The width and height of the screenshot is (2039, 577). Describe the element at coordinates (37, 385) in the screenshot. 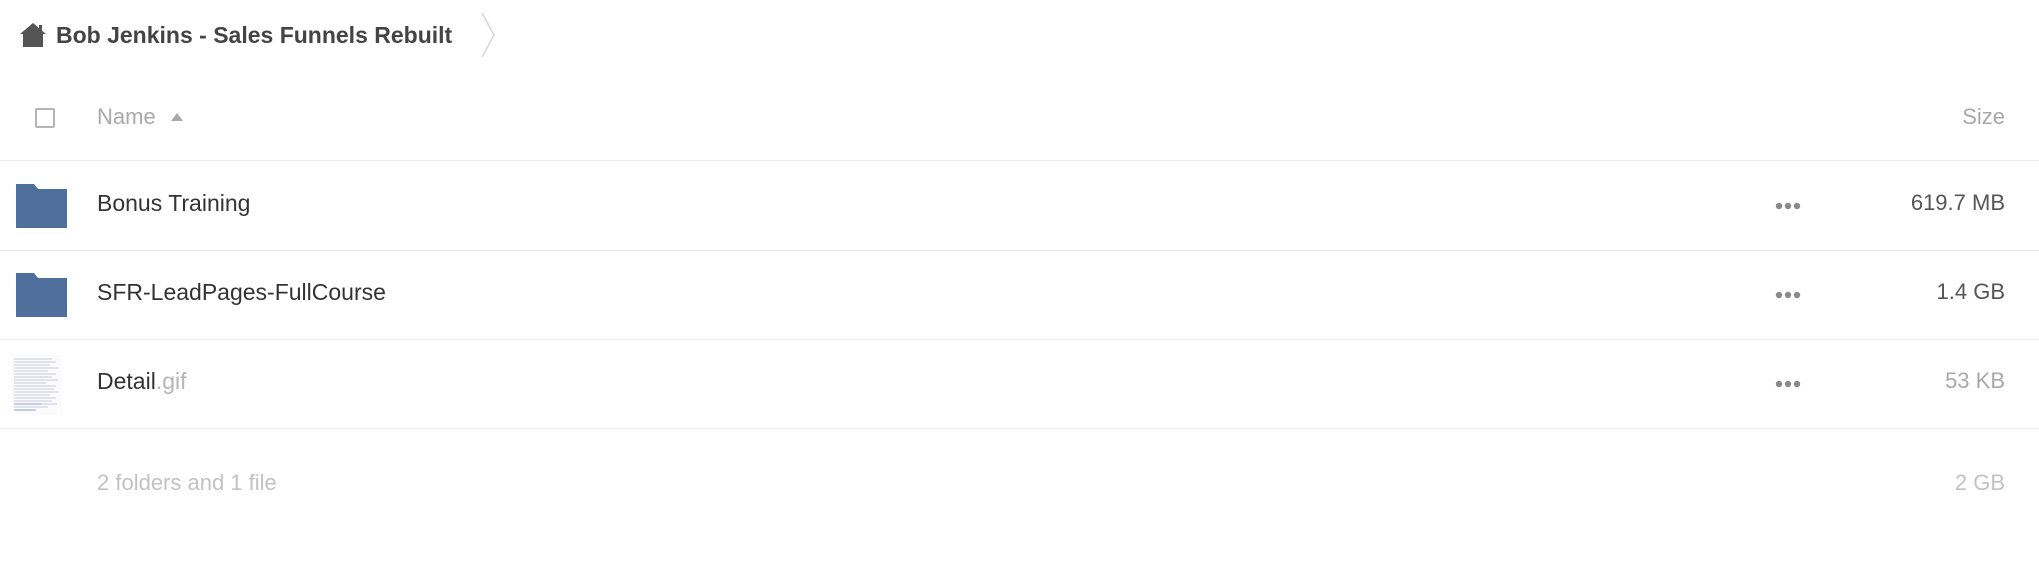

I see `file-thumbnail` at that location.